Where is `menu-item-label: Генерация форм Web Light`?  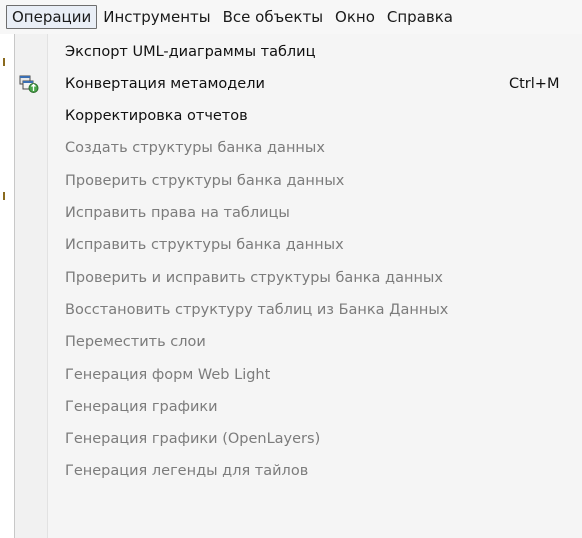
menu-item-label: Генерация форм Web Light is located at coordinates (168, 374).